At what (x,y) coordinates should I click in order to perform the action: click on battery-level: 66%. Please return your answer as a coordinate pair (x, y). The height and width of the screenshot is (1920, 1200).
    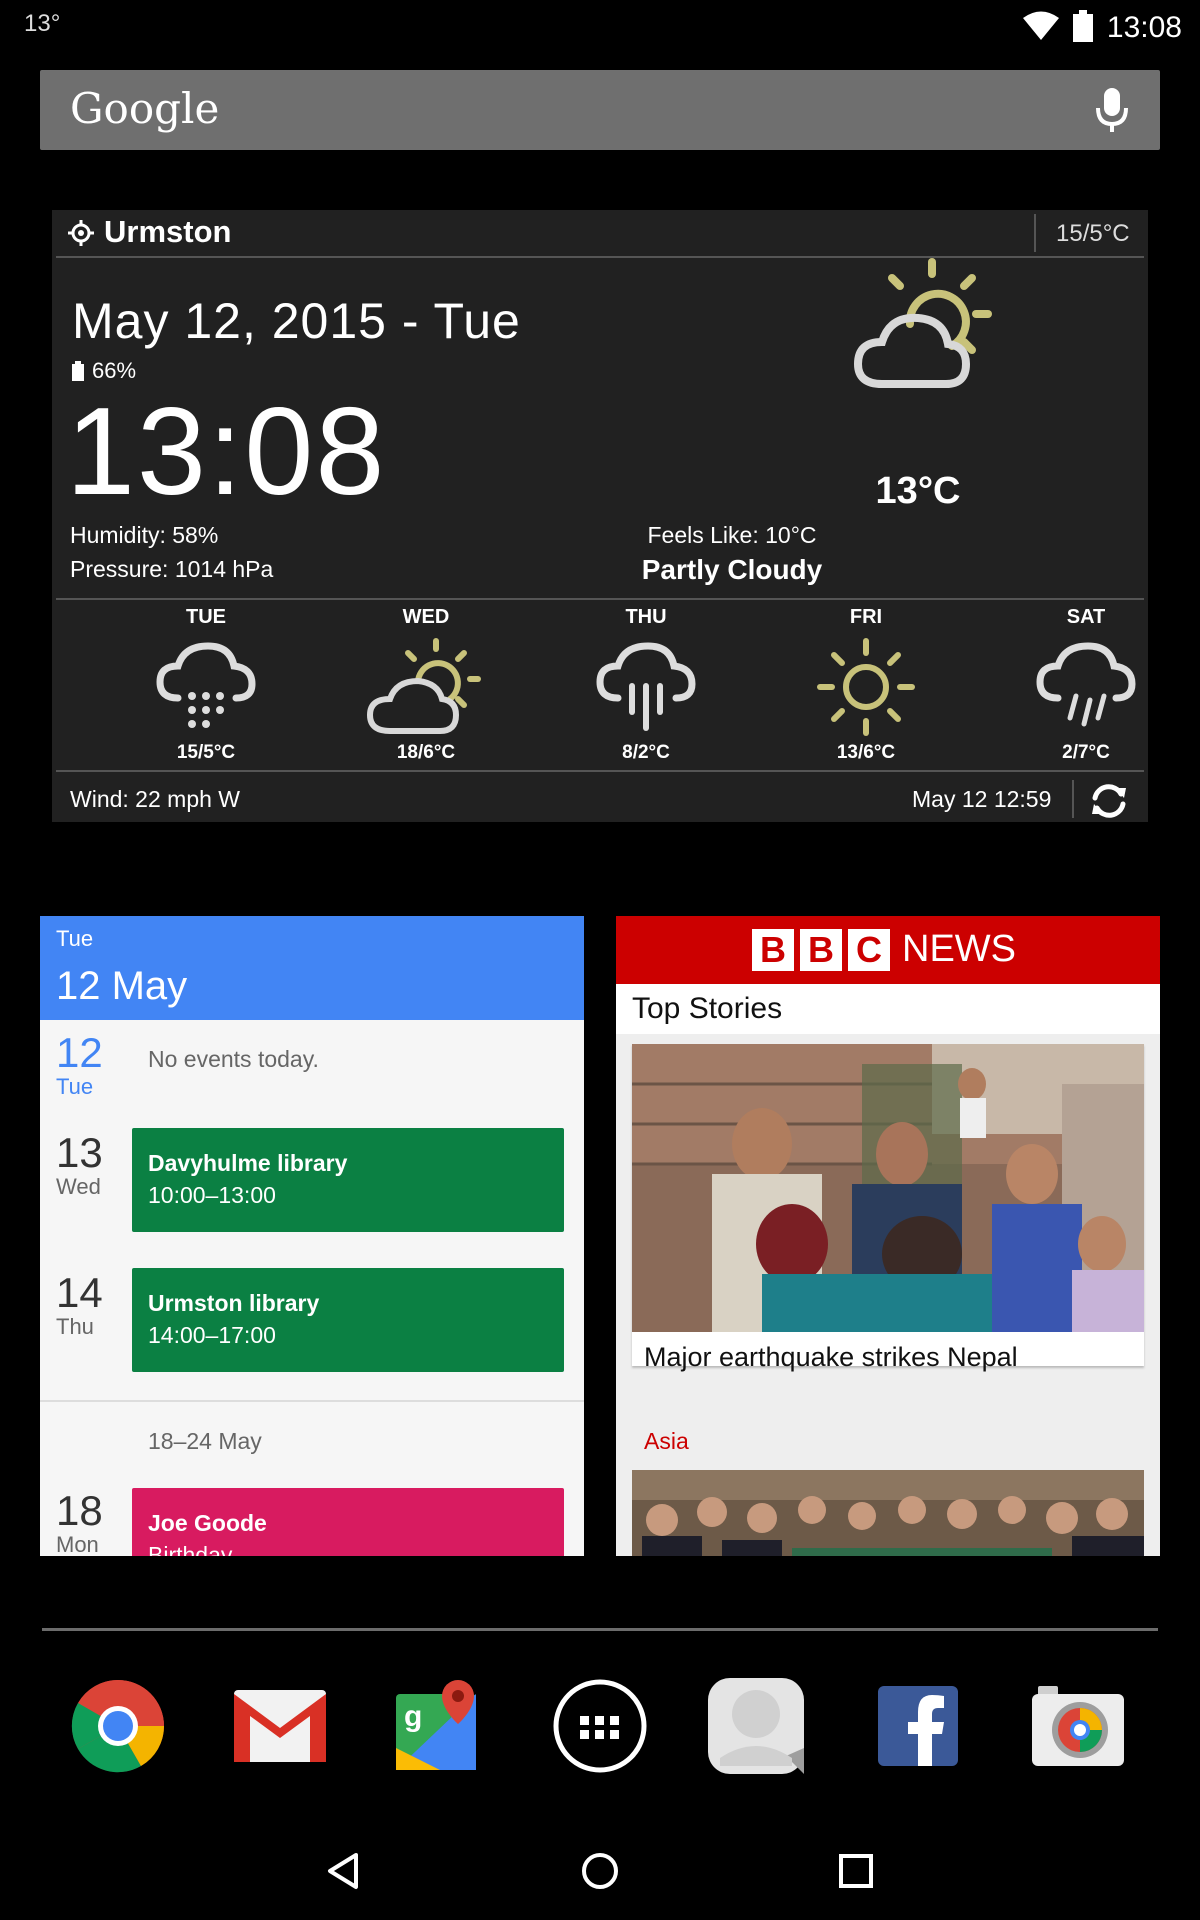
    Looking at the image, I should click on (114, 370).